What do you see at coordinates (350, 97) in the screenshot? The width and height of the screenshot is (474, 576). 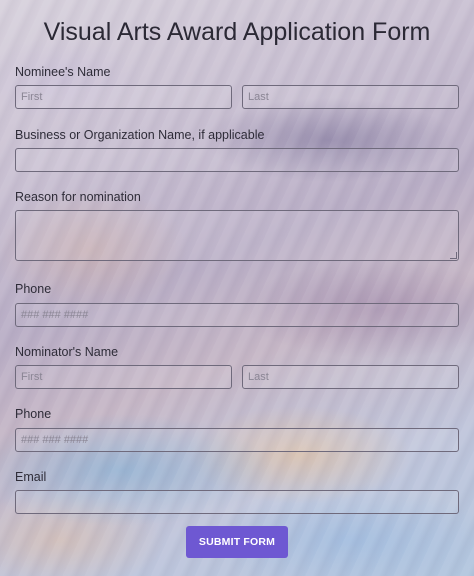 I see `nominee-last-input` at bounding box center [350, 97].